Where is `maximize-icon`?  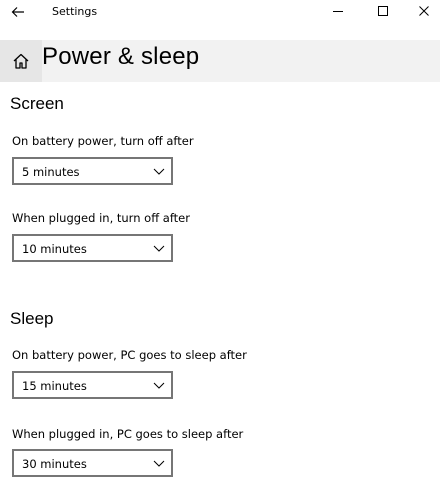 maximize-icon is located at coordinates (383, 11).